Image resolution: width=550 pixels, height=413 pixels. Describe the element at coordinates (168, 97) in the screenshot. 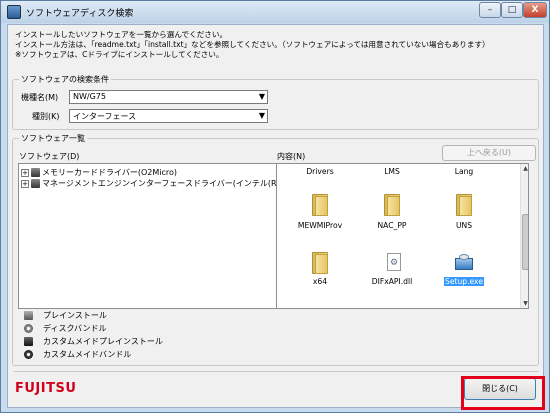

I see `model-select: NW/G75 ▼` at that location.